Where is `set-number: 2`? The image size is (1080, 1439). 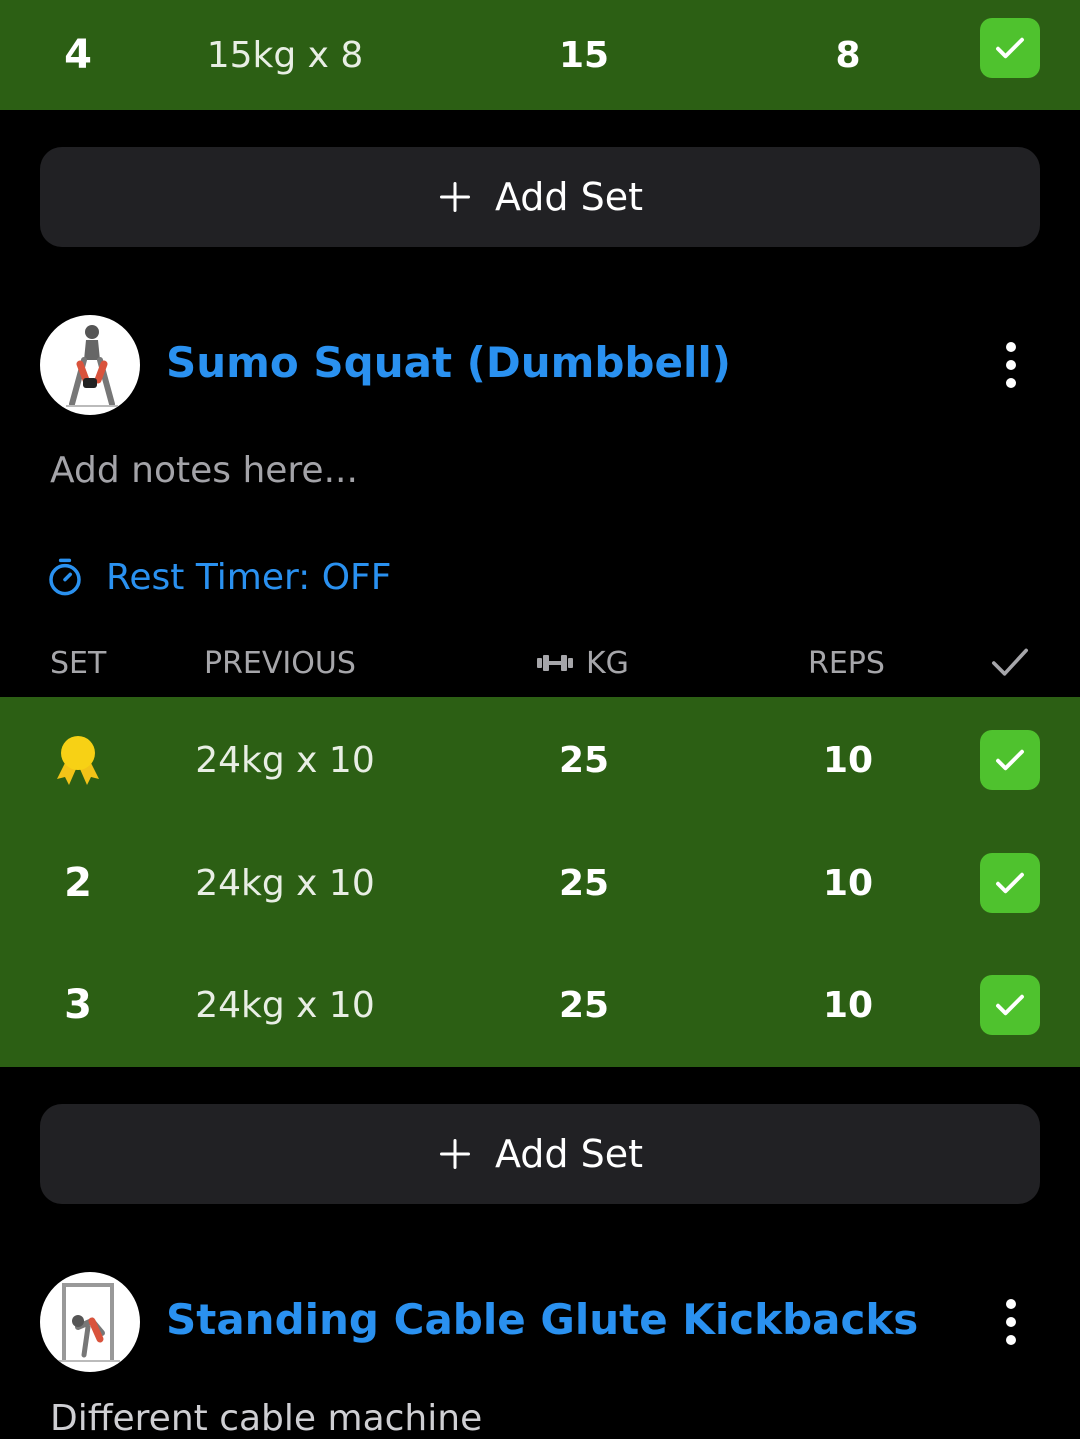
set-number: 2 is located at coordinates (78, 883).